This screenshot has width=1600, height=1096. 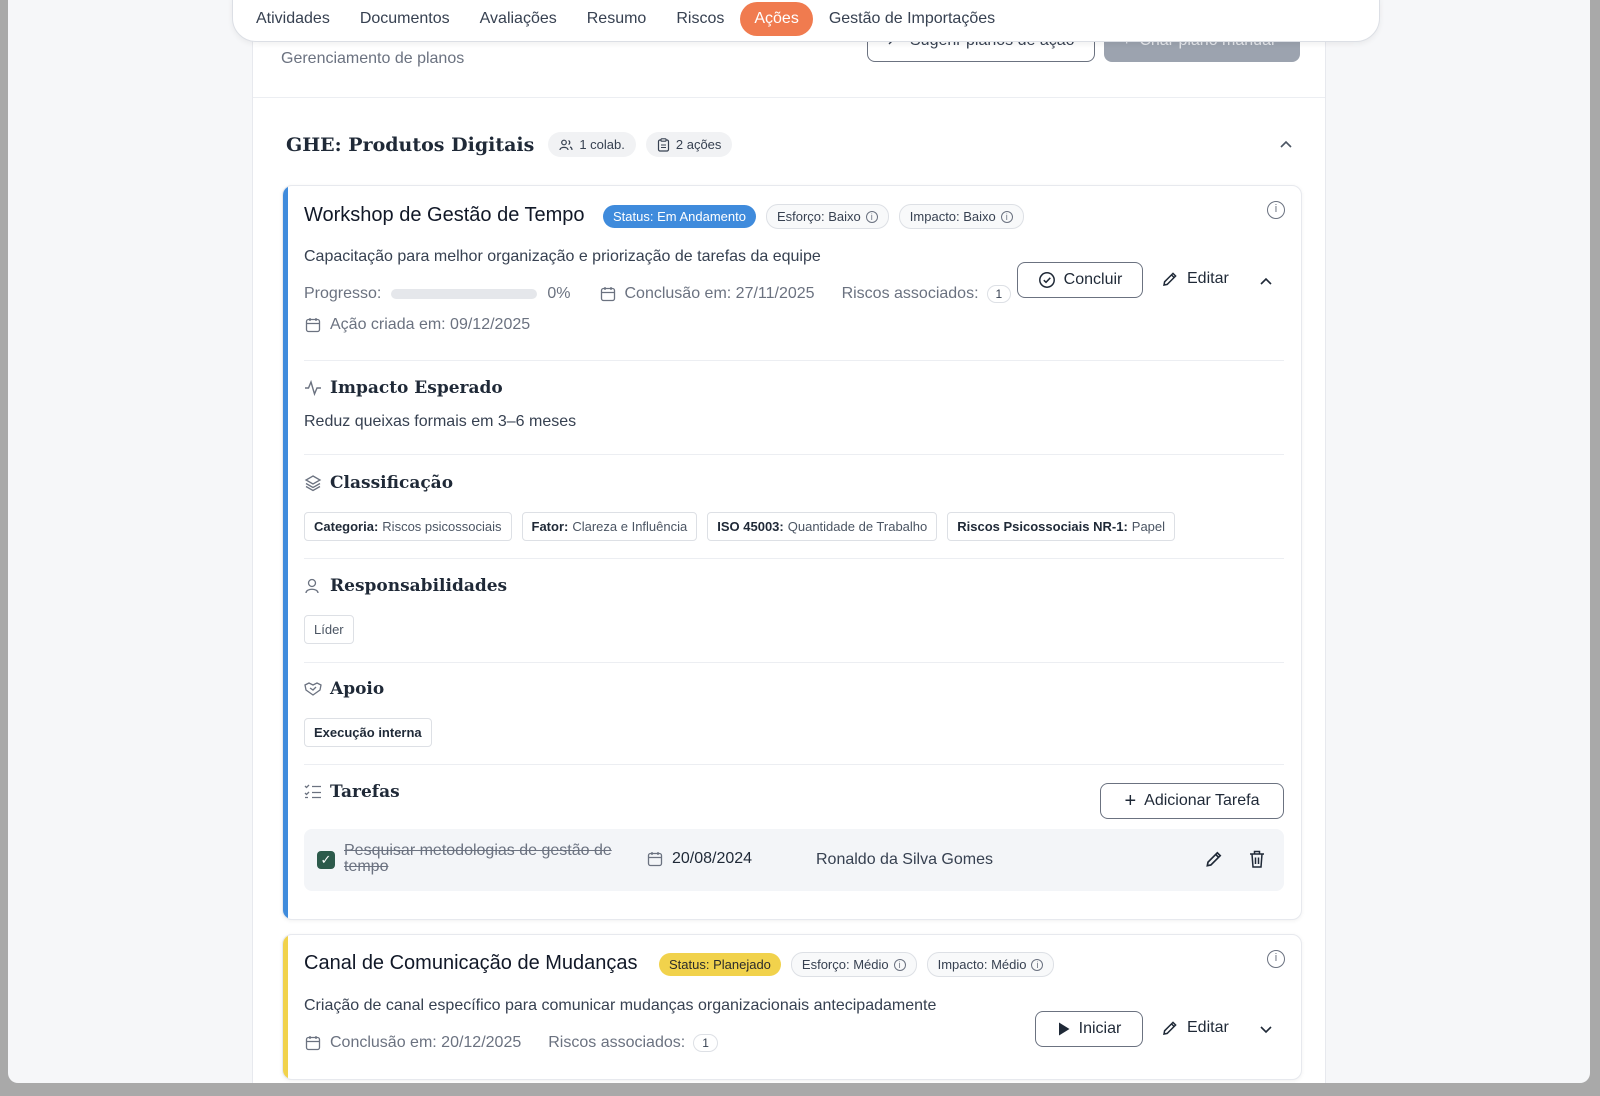 What do you see at coordinates (602, 144) in the screenshot?
I see `collab-count: 1 colab.` at bounding box center [602, 144].